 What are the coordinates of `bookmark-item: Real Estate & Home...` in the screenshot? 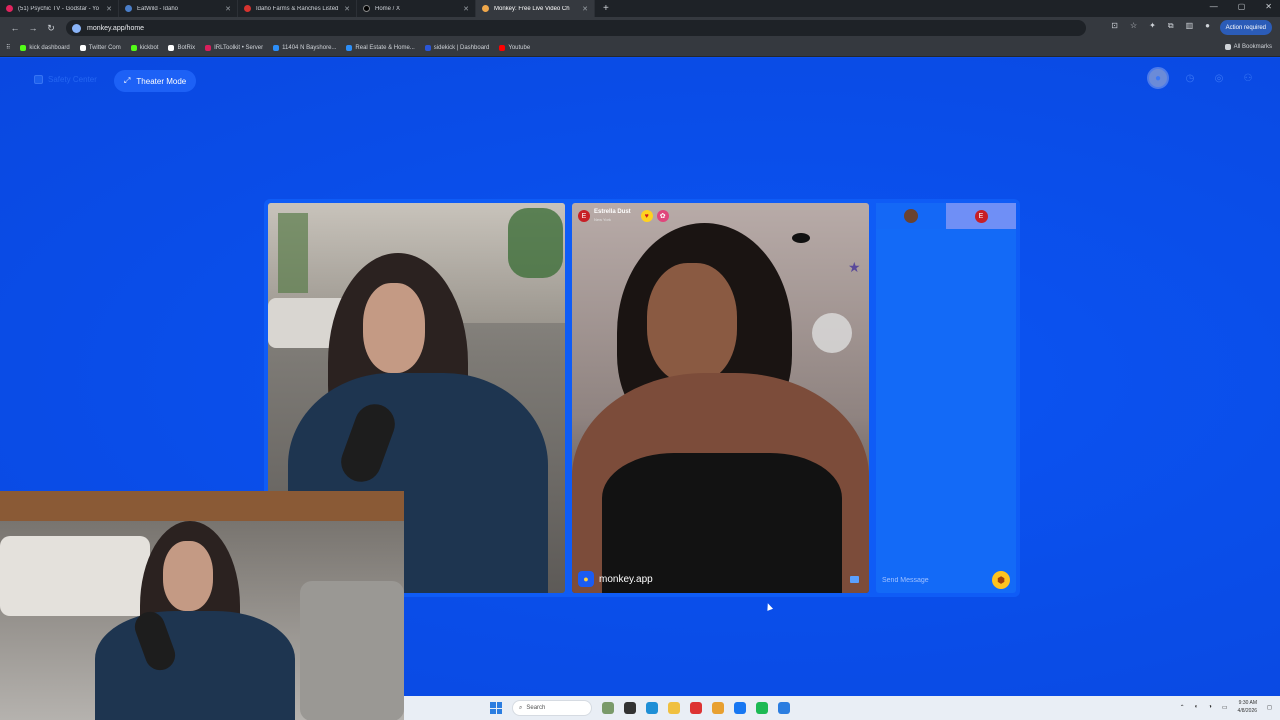 It's located at (380, 47).